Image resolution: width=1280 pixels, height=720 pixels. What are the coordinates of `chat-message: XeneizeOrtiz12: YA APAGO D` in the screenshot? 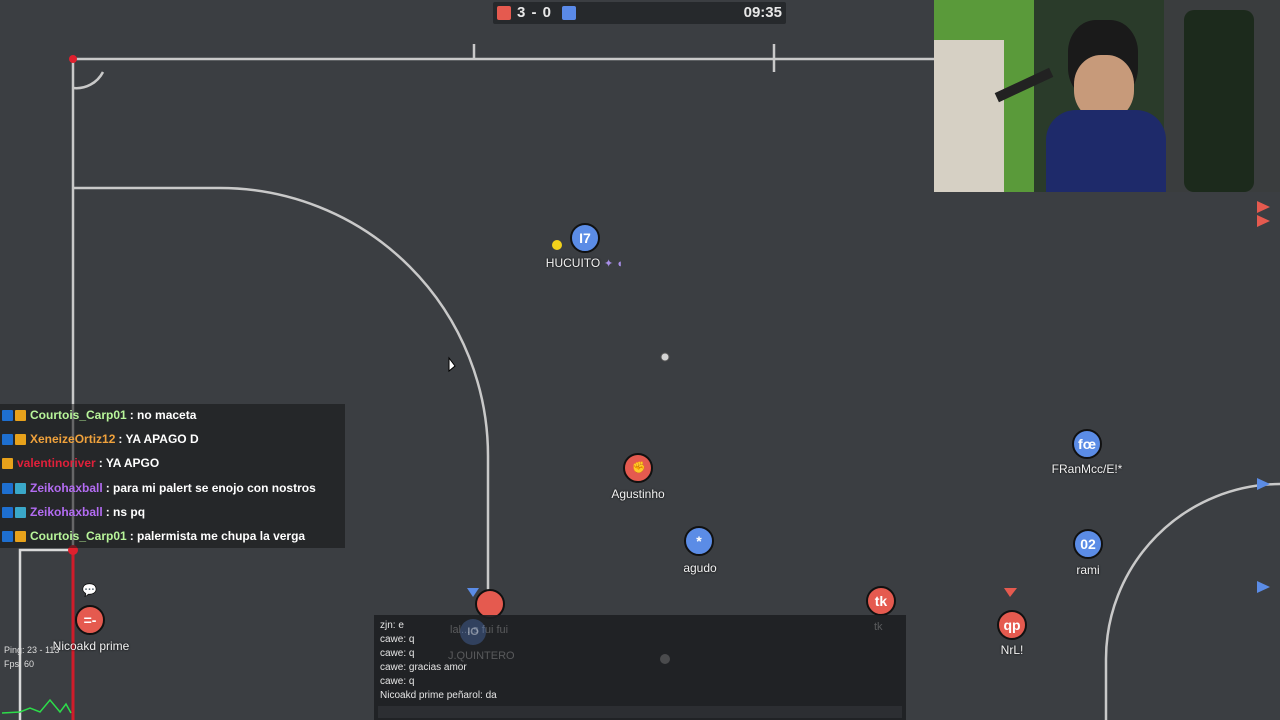 It's located at (99, 439).